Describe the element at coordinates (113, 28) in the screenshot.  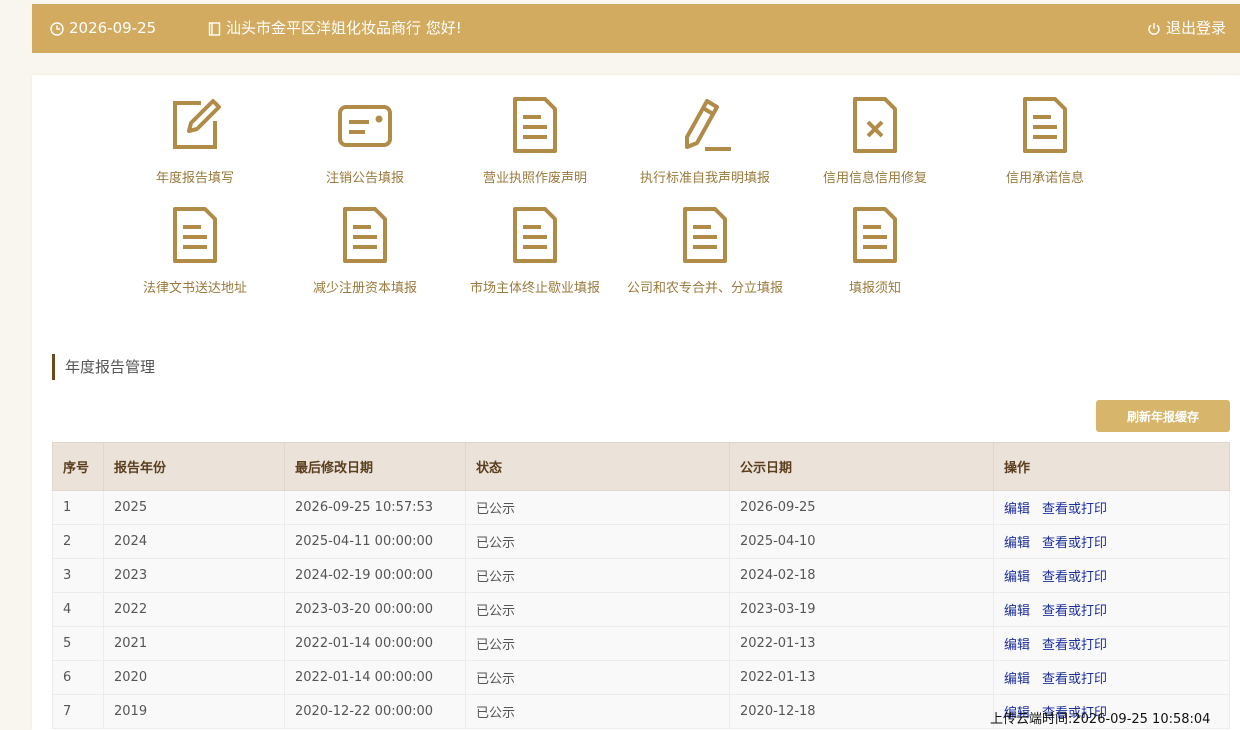
I see `current-date: 2026-09-25` at that location.